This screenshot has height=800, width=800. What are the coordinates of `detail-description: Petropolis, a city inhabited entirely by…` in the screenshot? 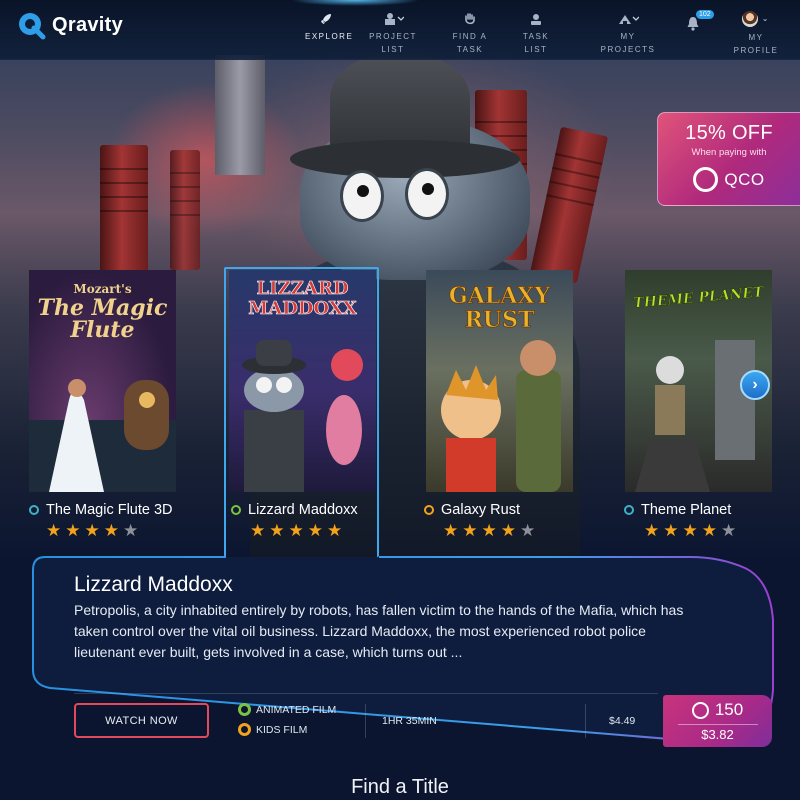 It's located at (379, 631).